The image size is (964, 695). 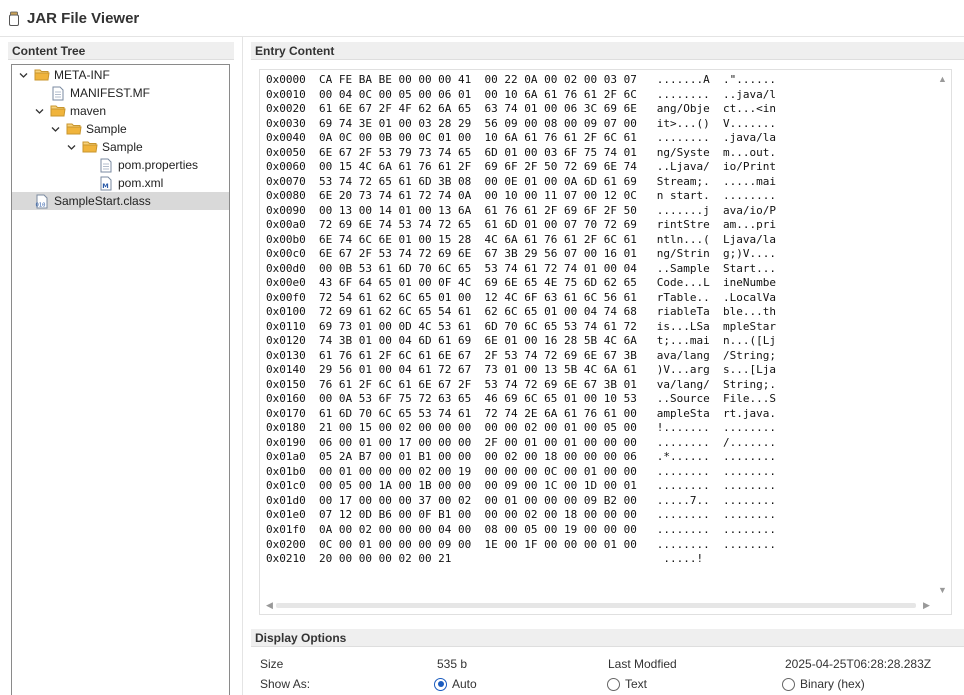 I want to click on svg-text: M, so click(x=105, y=186).